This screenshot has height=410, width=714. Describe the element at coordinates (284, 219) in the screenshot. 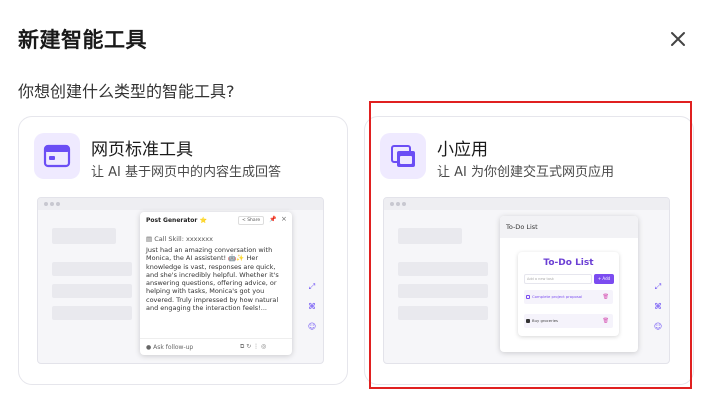

I see `popup-close-icon: ×` at that location.